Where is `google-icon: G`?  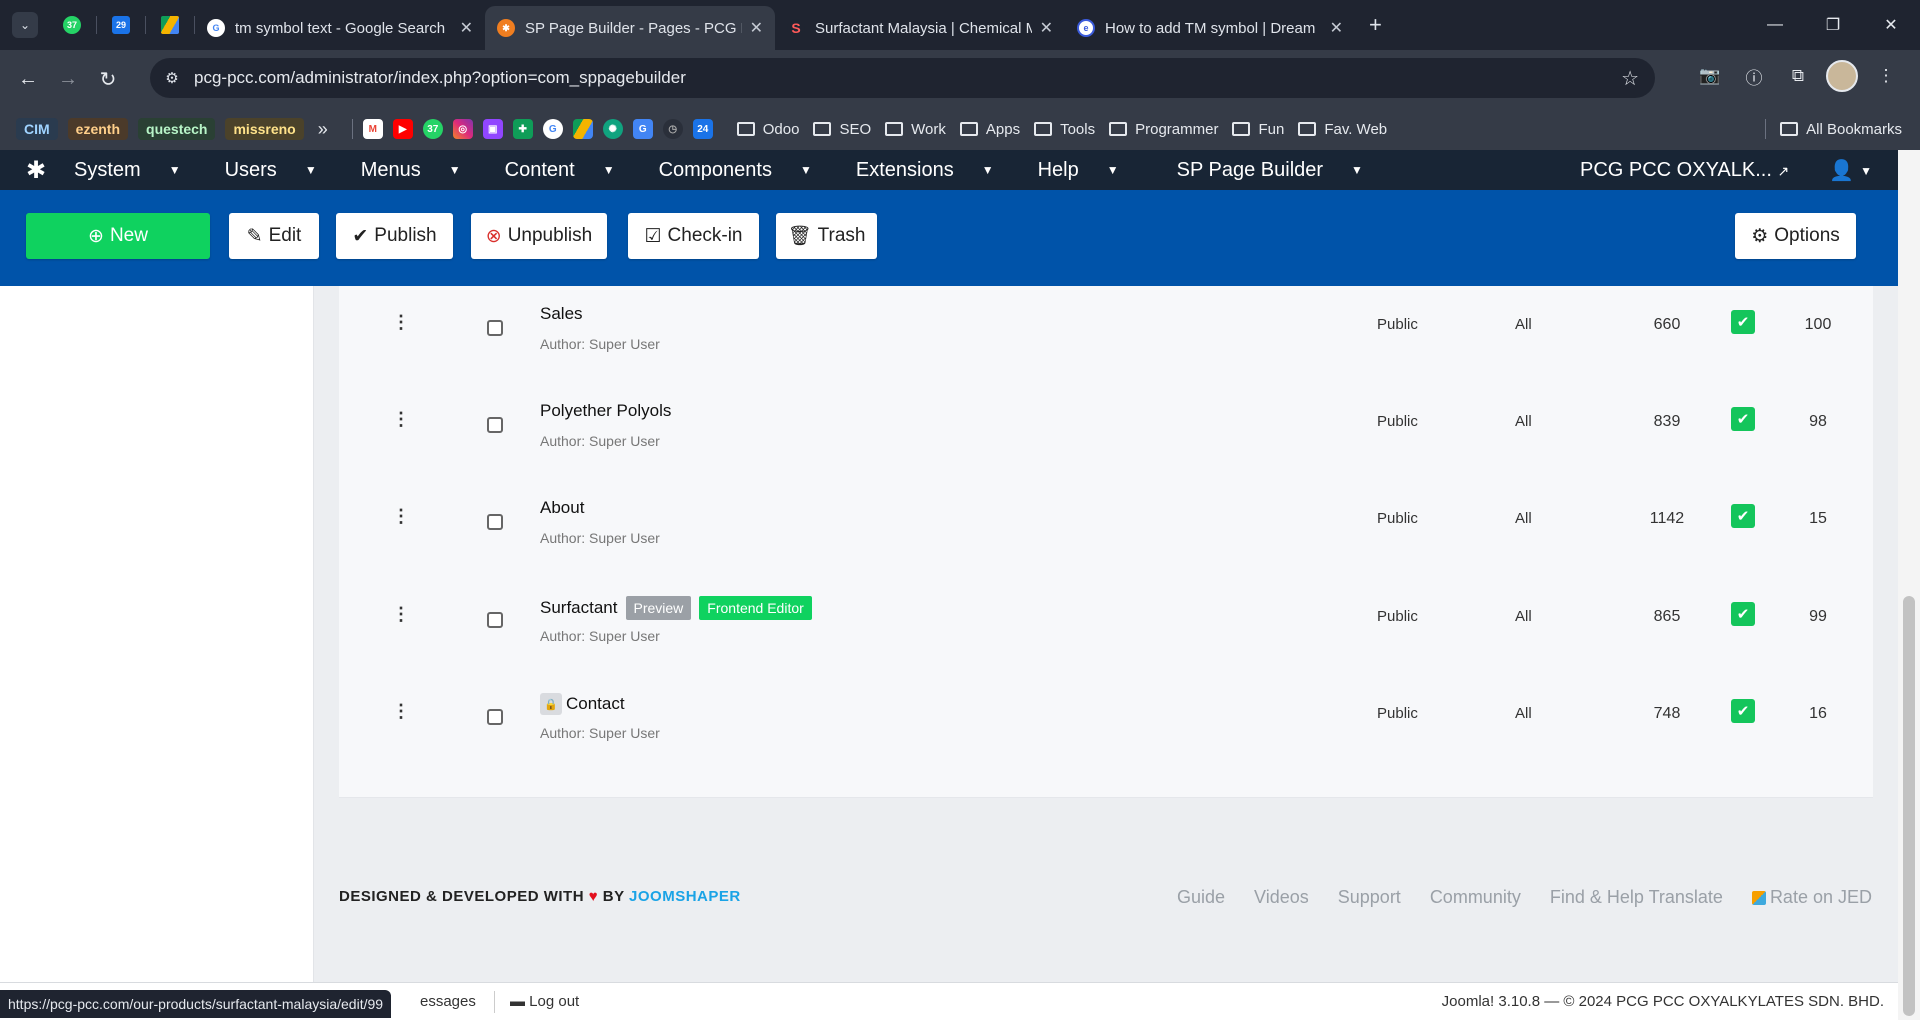 google-icon: G is located at coordinates (552, 129).